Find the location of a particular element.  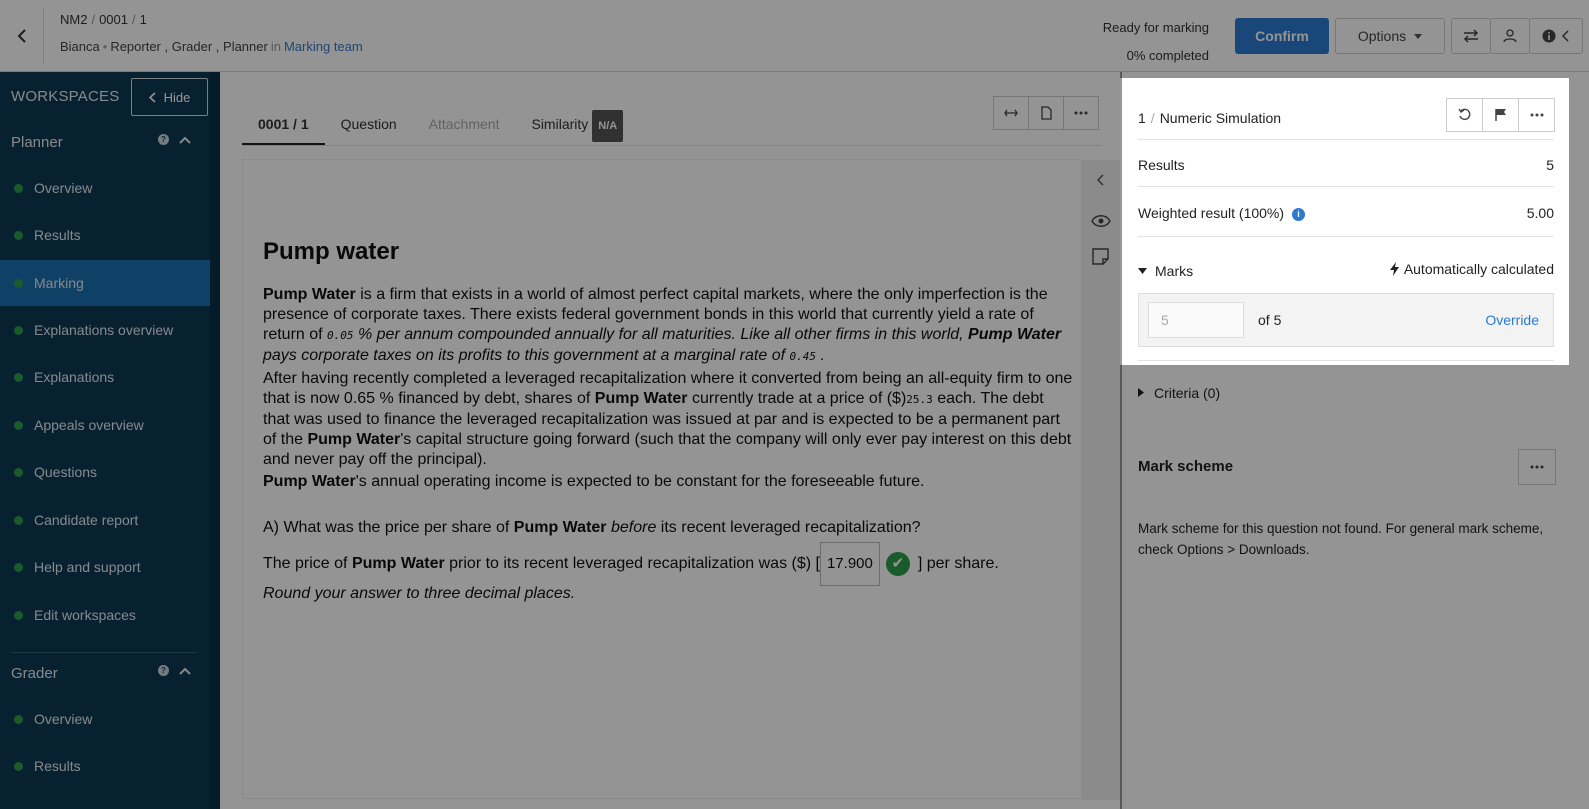

results-row: Results 5 is located at coordinates (1346, 165).